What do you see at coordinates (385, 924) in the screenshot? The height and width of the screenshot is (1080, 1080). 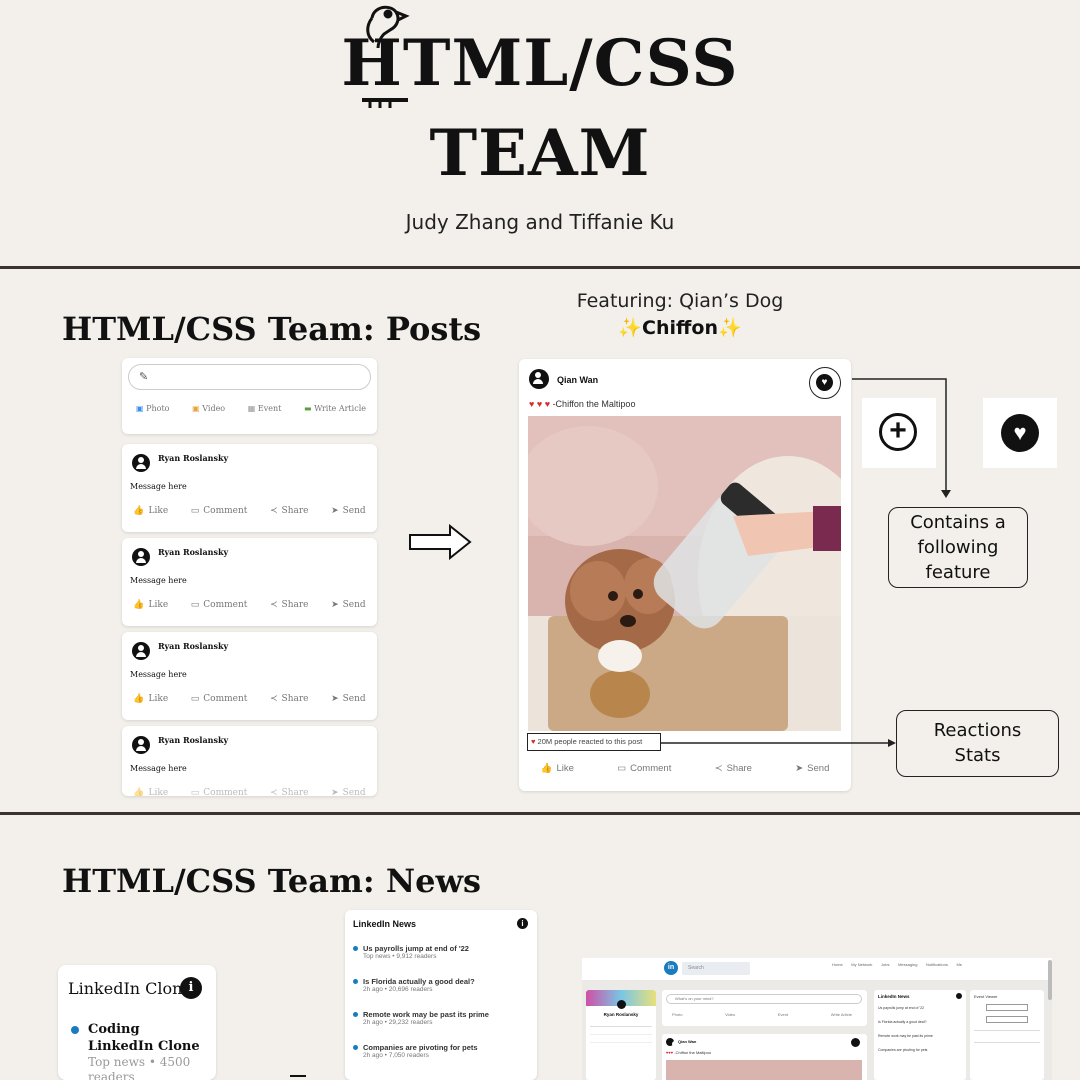 I see `news-card-title: LinkedIn News` at bounding box center [385, 924].